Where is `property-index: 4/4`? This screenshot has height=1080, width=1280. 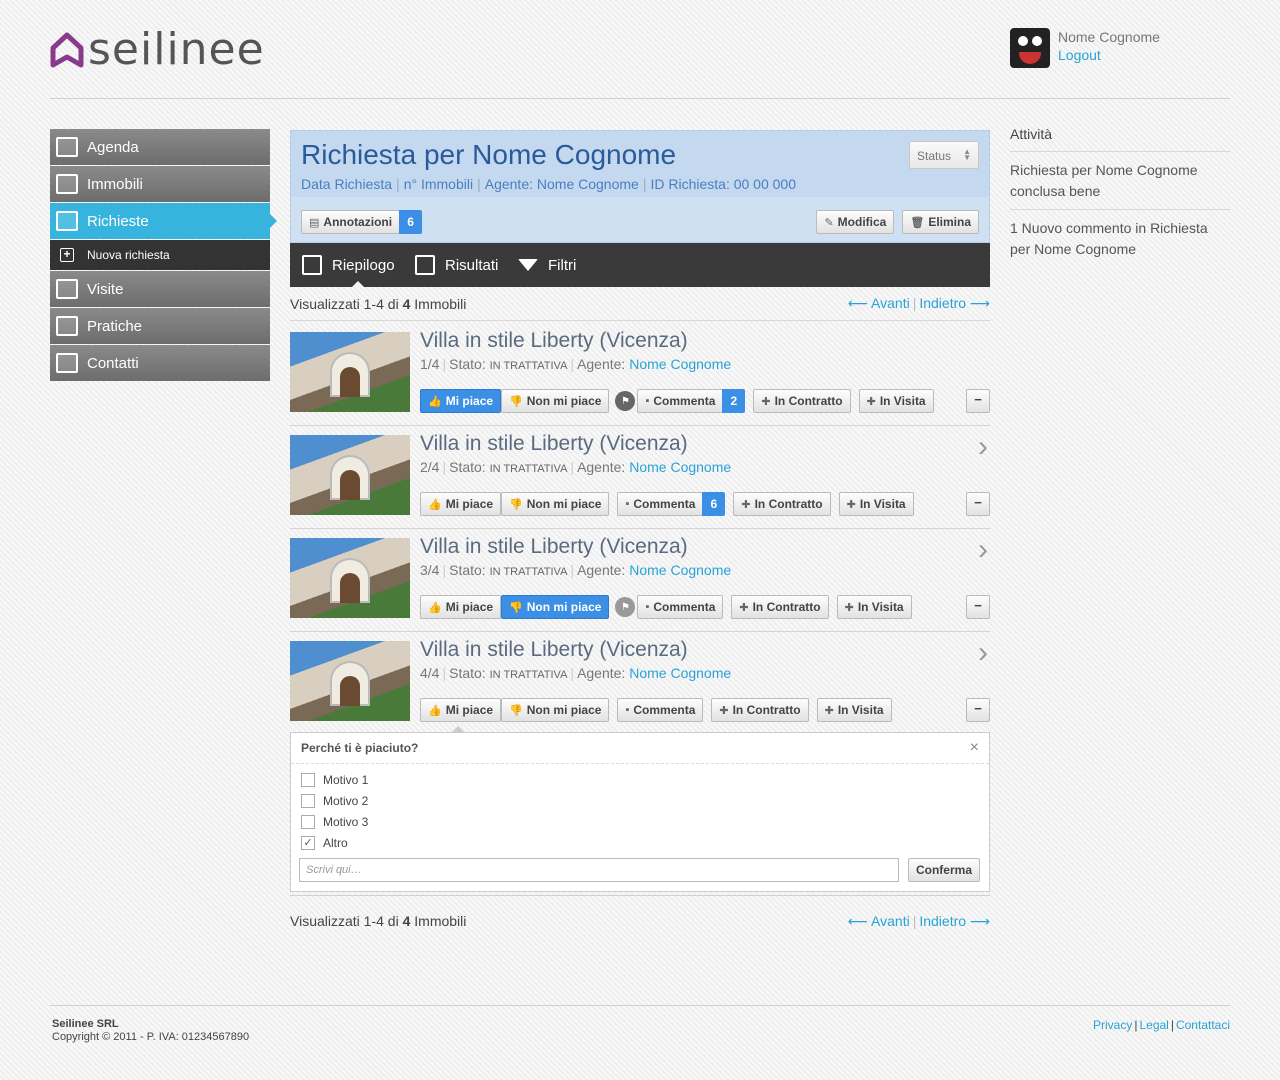 property-index: 4/4 is located at coordinates (430, 673).